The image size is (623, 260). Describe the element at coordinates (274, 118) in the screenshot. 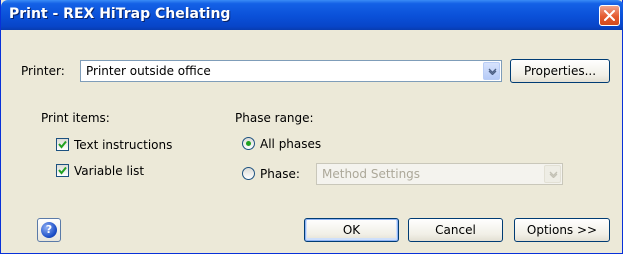

I see `phase-range-label: Phase range:` at that location.